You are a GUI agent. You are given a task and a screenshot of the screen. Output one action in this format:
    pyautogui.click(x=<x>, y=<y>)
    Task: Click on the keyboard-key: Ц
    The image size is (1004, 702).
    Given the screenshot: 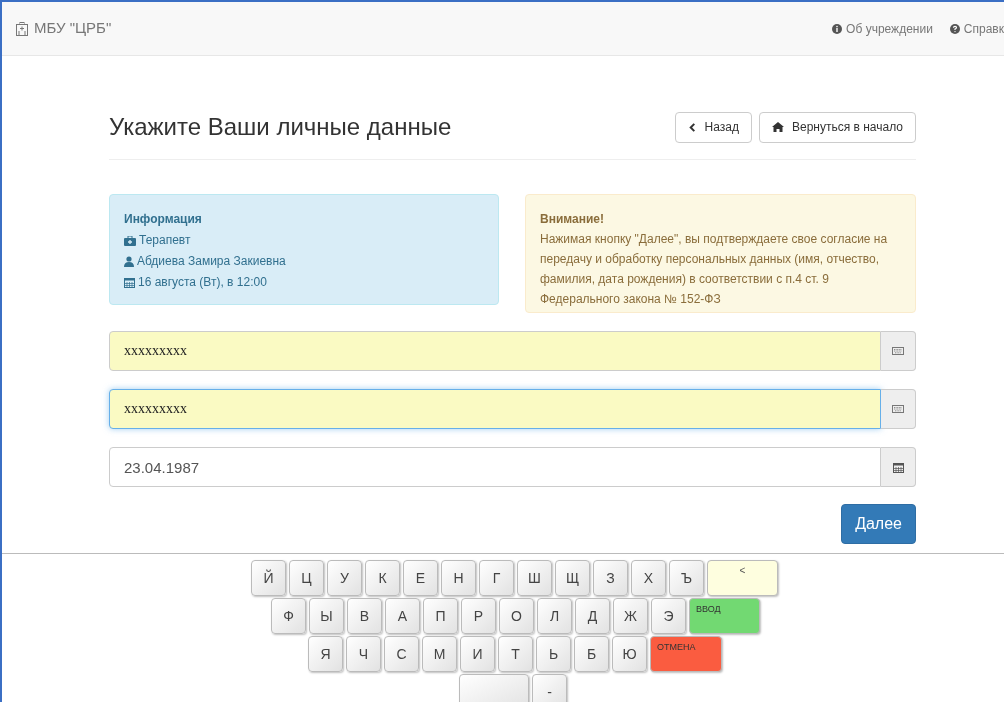 What is the action you would take?
    pyautogui.click(x=306, y=578)
    